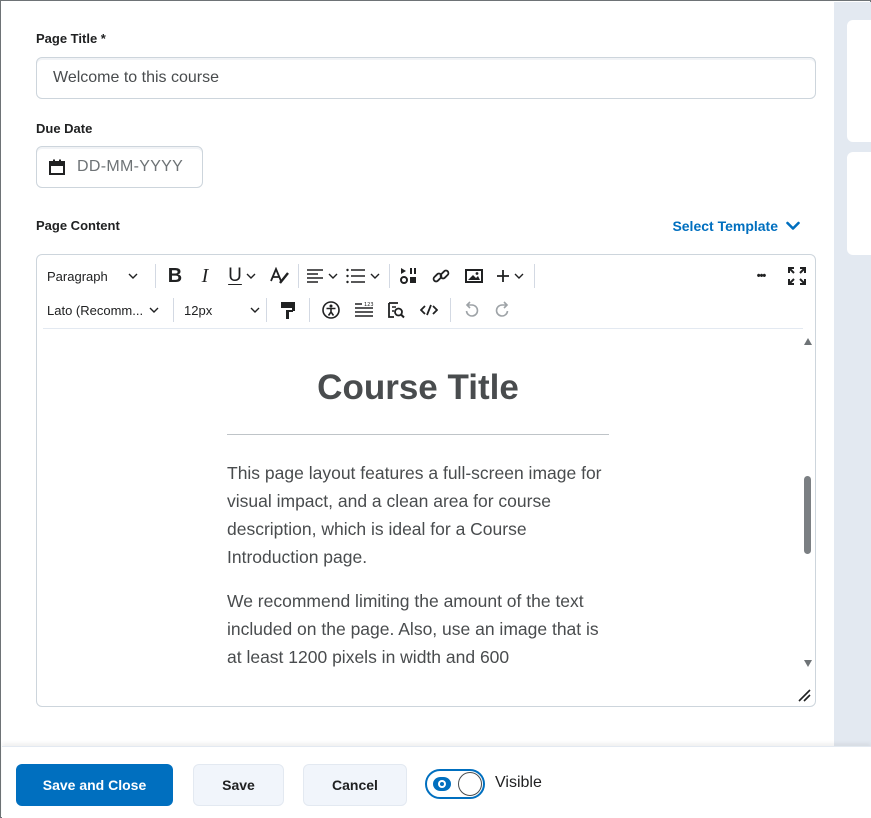 This screenshot has height=818, width=871. What do you see at coordinates (77, 276) in the screenshot?
I see `format-select-label: Paragraph` at bounding box center [77, 276].